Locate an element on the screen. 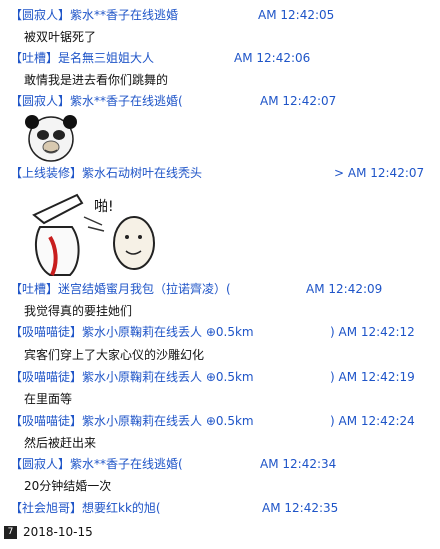 Image resolution: width=440 pixels, height=549 pixels. message-time: AM 12:42:07 is located at coordinates (298, 101).